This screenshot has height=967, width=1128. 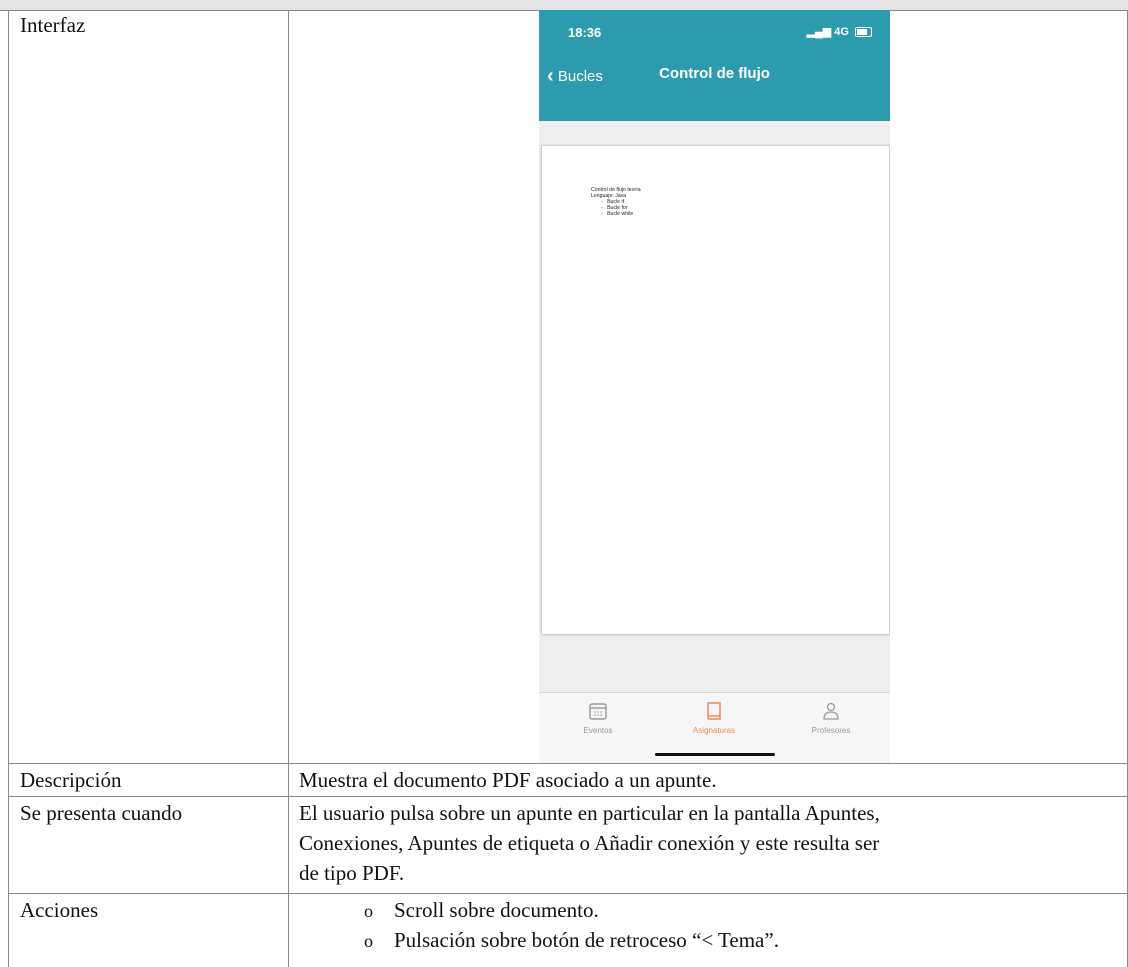 I want to click on pdf-list-item: - Bucle while, so click(x=616, y=214).